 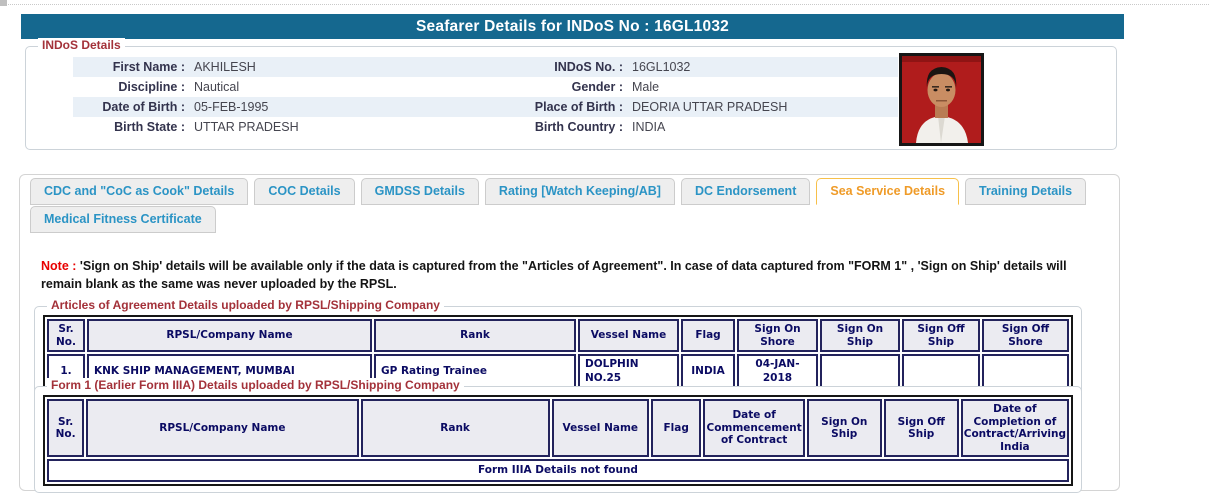 I want to click on discipline-value: Nautical, so click(x=217, y=87).